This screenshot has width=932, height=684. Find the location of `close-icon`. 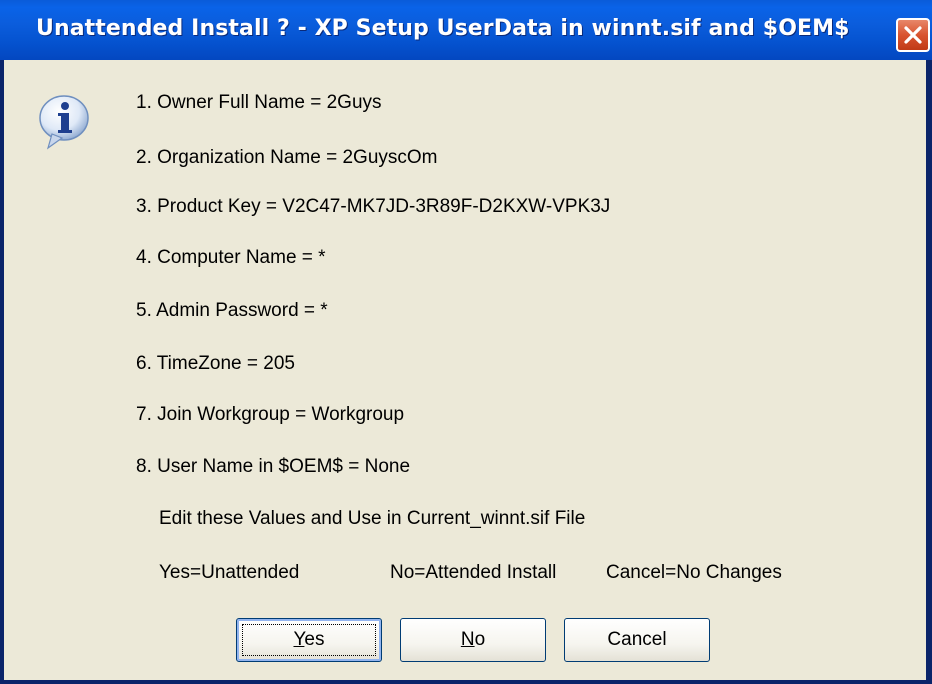

close-icon is located at coordinates (913, 35).